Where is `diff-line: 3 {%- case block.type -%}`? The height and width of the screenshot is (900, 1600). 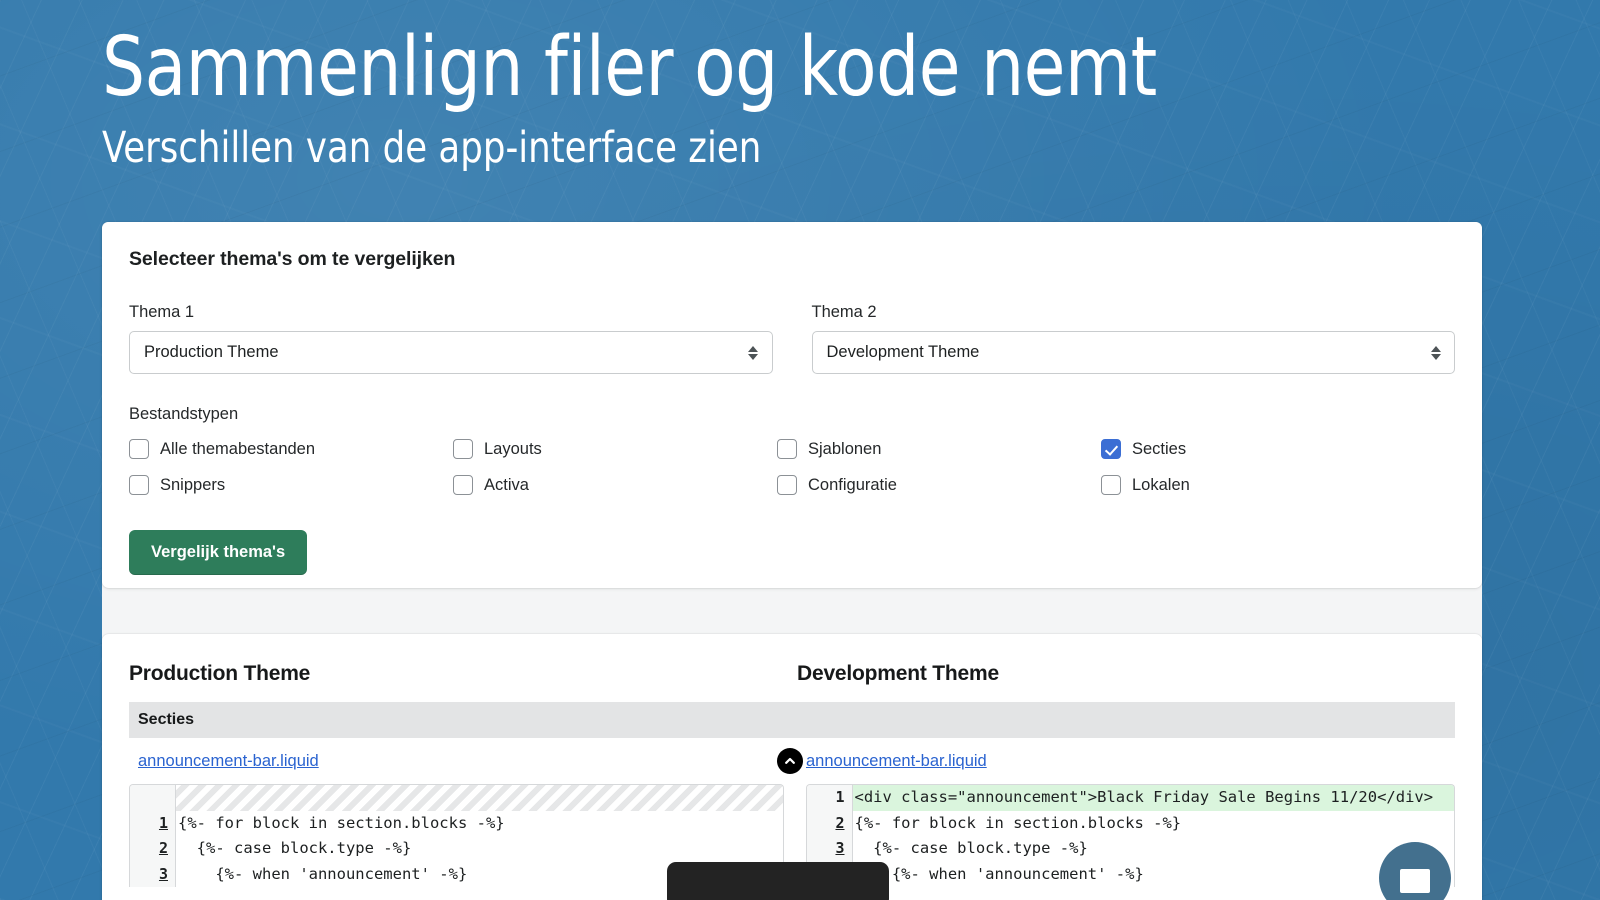
diff-line: 3 {%- case block.type -%} is located at coordinates (1130, 849).